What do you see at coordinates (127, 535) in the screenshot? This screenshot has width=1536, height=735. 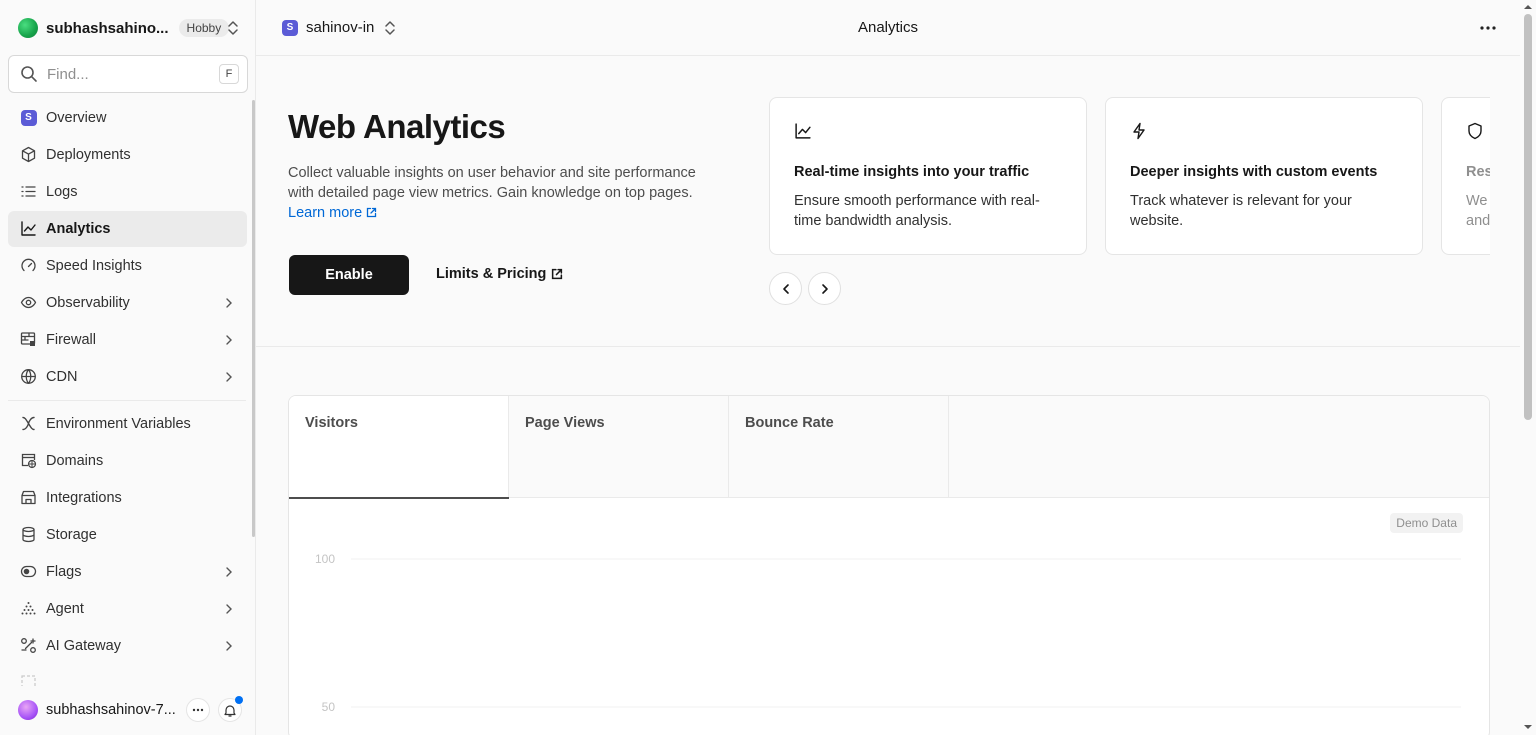 I see `sidebar-item-storage: Storage` at bounding box center [127, 535].